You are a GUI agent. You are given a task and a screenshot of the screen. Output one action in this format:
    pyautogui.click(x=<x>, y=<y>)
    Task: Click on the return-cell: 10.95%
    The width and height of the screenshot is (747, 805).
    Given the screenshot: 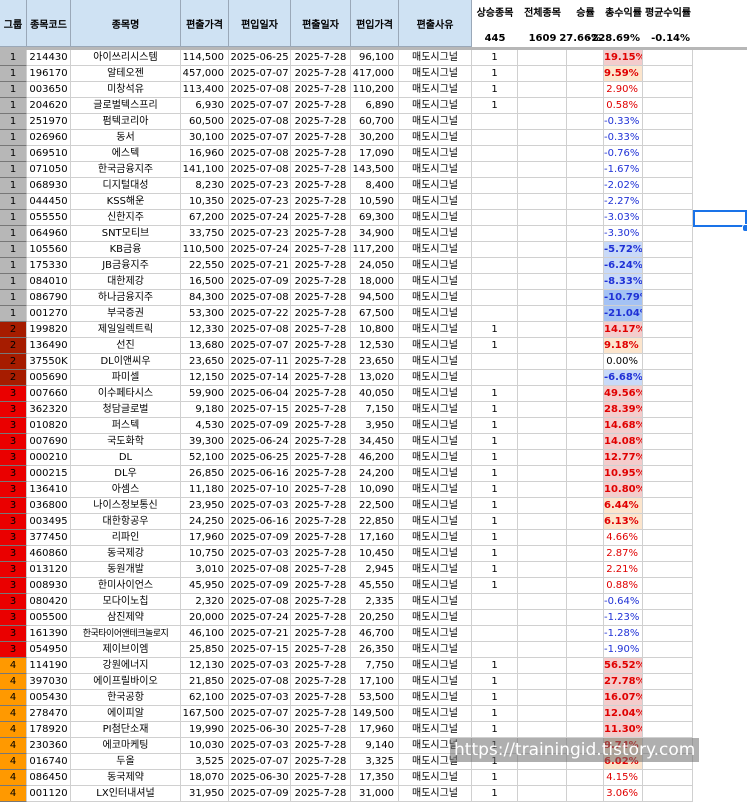 What is the action you would take?
    pyautogui.click(x=623, y=474)
    